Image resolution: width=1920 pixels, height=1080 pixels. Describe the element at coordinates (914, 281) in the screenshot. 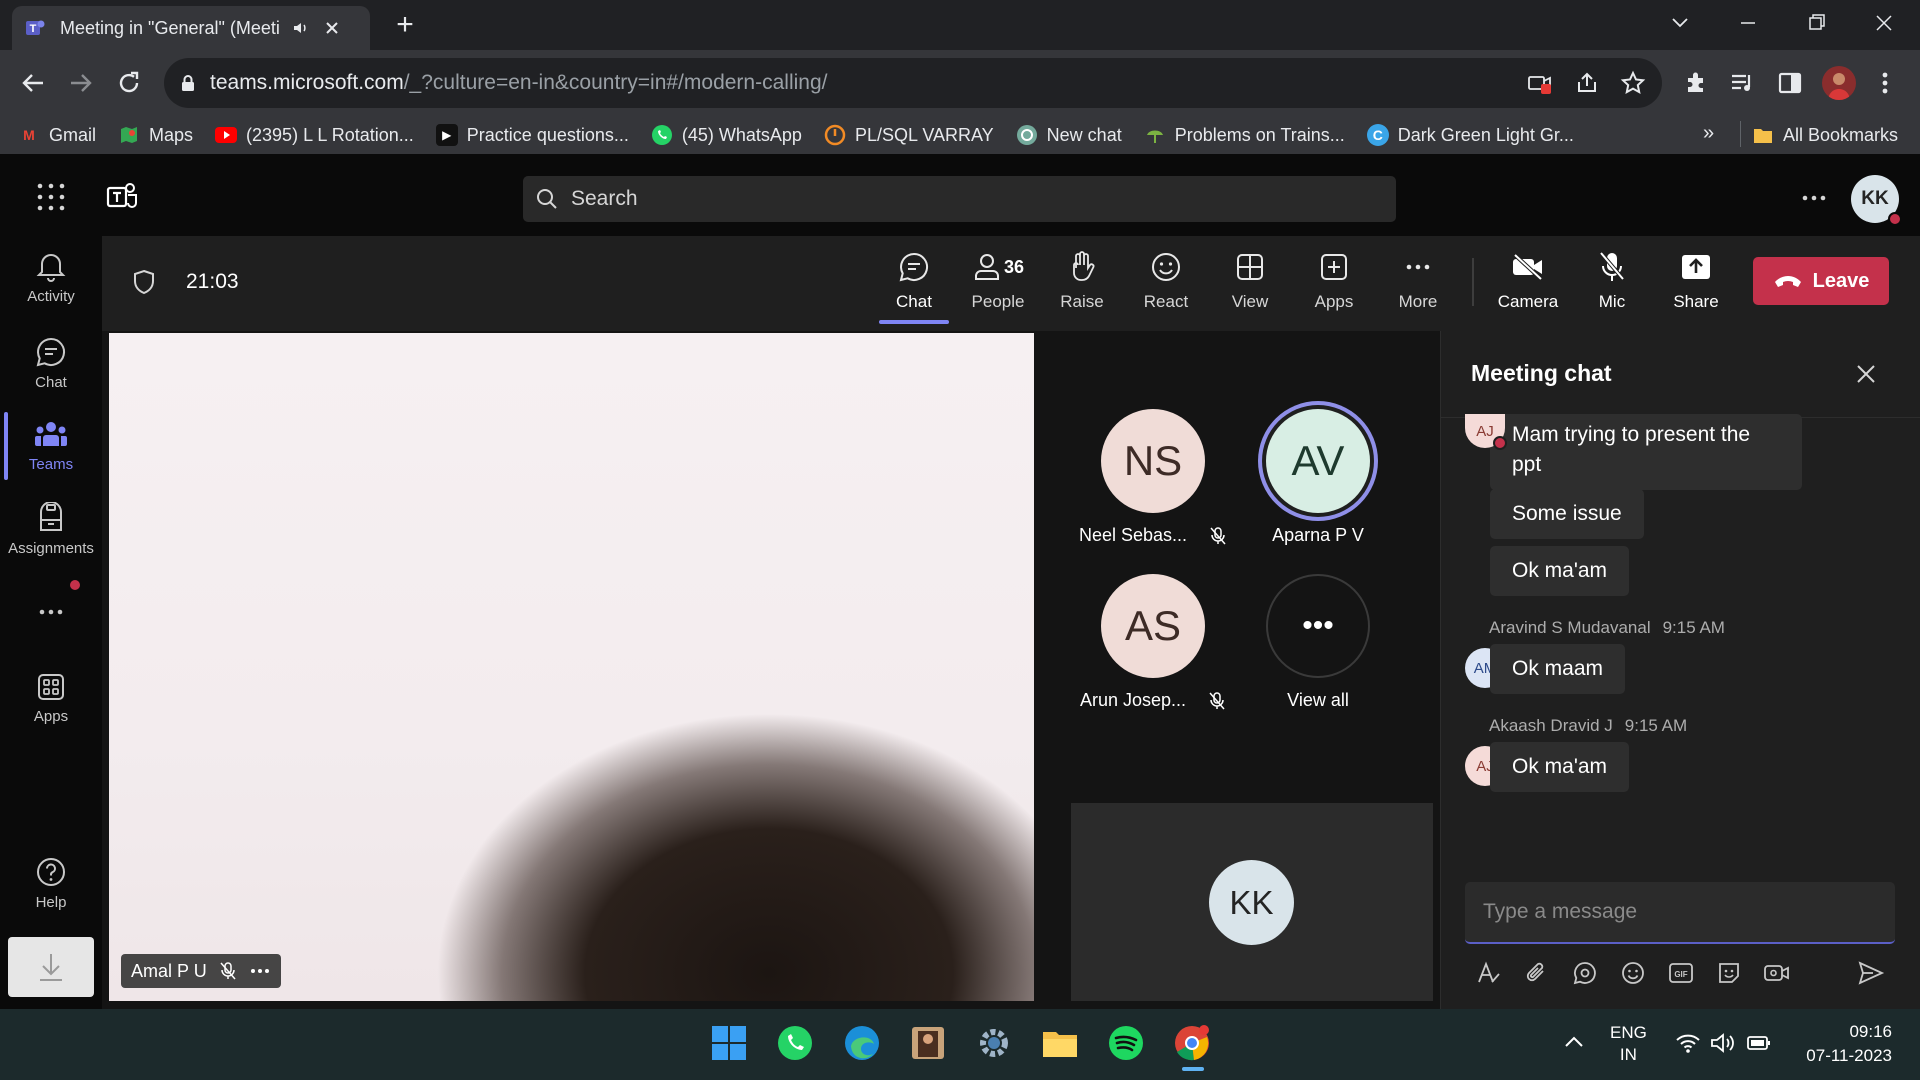

I see `chat-button: Chat` at that location.